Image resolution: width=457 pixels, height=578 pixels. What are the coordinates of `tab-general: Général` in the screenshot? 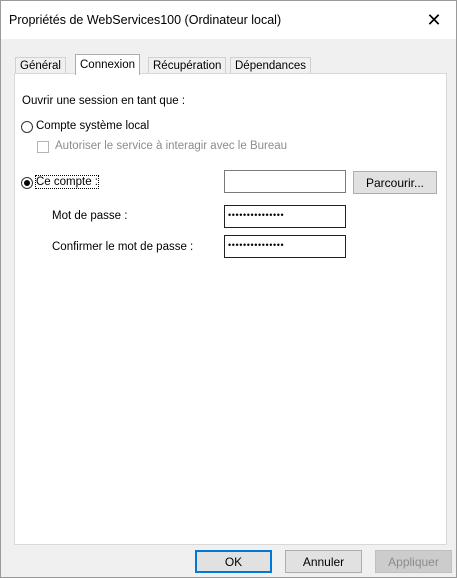 It's located at (40, 65).